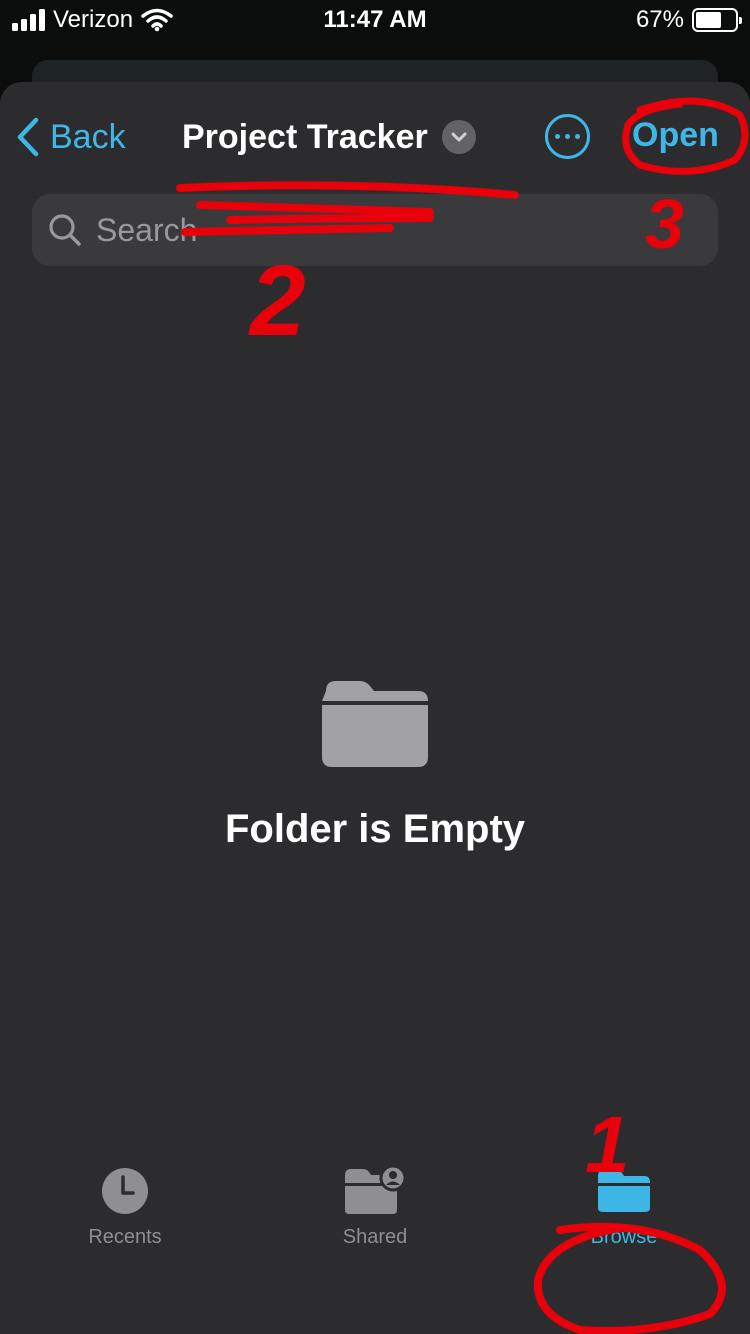 This screenshot has height=1334, width=750. Describe the element at coordinates (624, 1237) in the screenshot. I see `tab-browse-label: Browse` at that location.